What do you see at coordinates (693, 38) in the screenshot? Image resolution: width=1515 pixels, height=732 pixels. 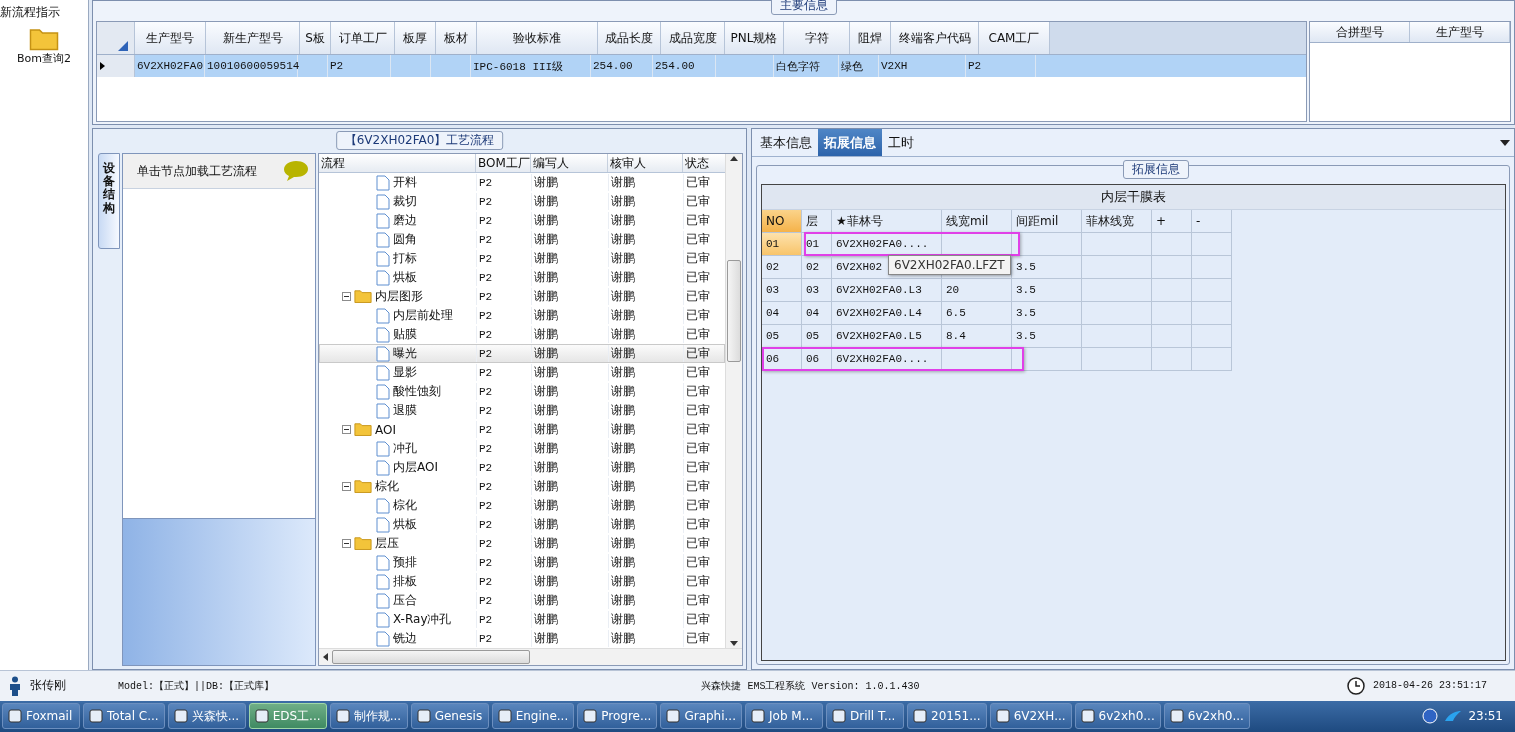 I see `column-header: 成品宽度` at bounding box center [693, 38].